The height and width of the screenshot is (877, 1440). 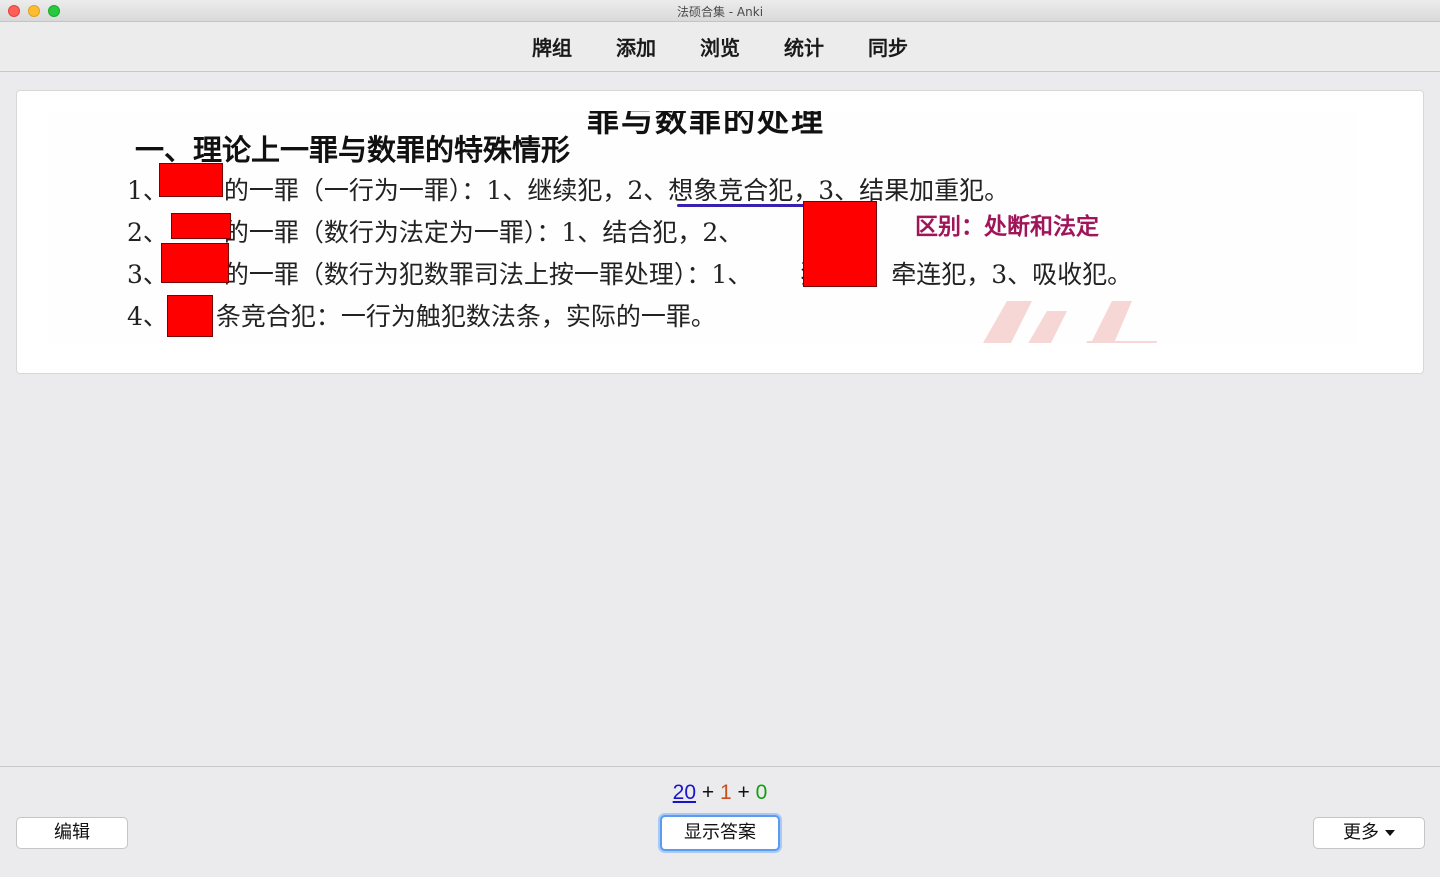 I want to click on line-1-text: 的一罪（一行为一罪）：1、继续犯，, so click(x=425, y=190).